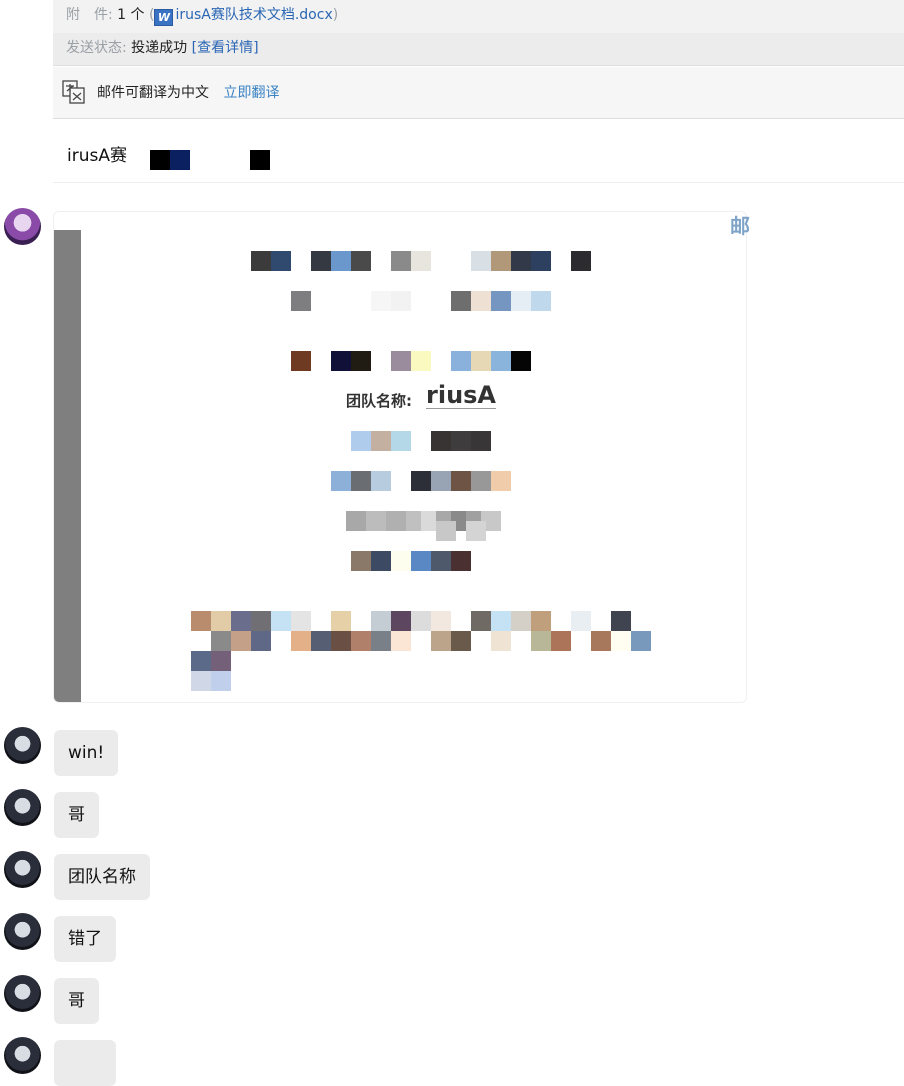 Image resolution: width=904 pixels, height=1086 pixels. What do you see at coordinates (253, 15) in the screenshot?
I see `attachment-file-link: irusA赛队技术文档.docx` at bounding box center [253, 15].